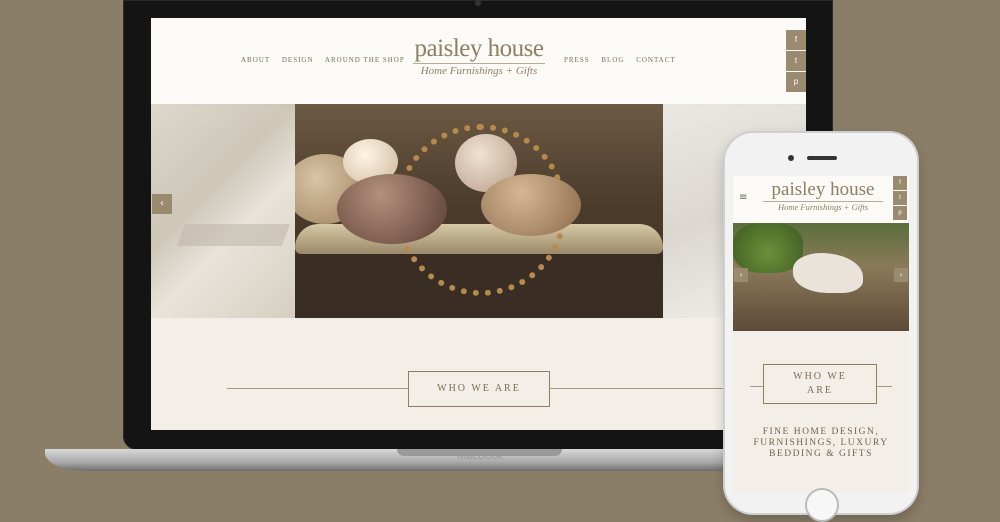  What do you see at coordinates (479, 70) in the screenshot?
I see `logo-tagline: Home Furnishings + Gifts` at bounding box center [479, 70].